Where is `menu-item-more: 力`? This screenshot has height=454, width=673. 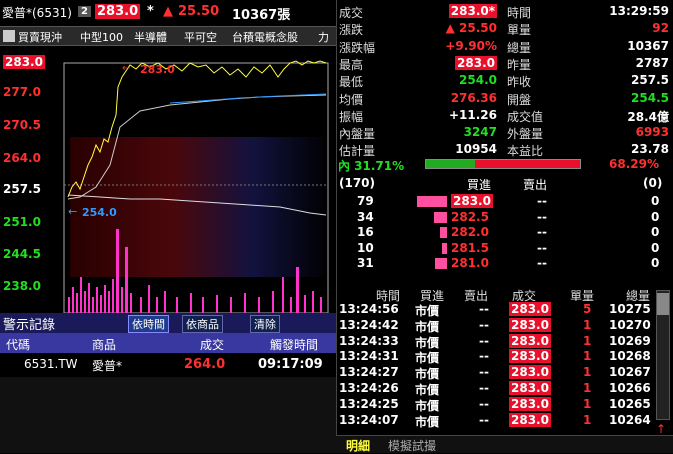
menu-item-more: 力 is located at coordinates (323, 37).